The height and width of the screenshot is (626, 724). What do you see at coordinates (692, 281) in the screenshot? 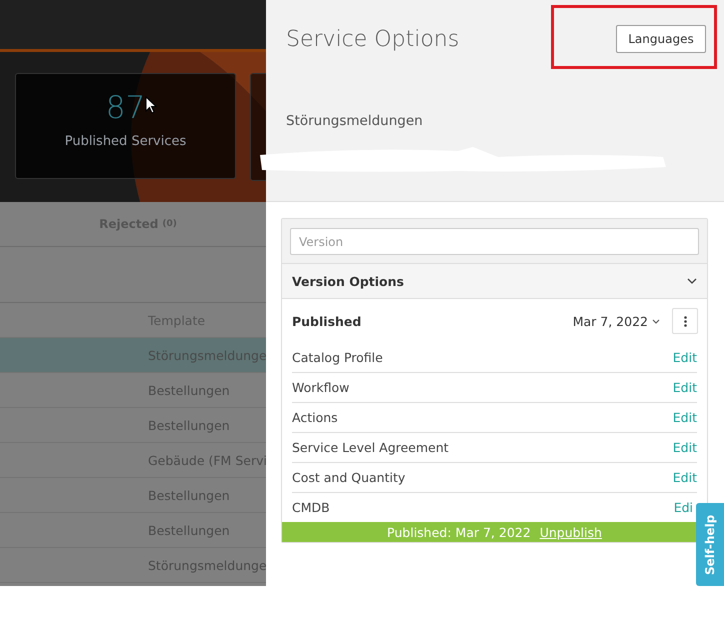
I see `chevron-icon` at bounding box center [692, 281].